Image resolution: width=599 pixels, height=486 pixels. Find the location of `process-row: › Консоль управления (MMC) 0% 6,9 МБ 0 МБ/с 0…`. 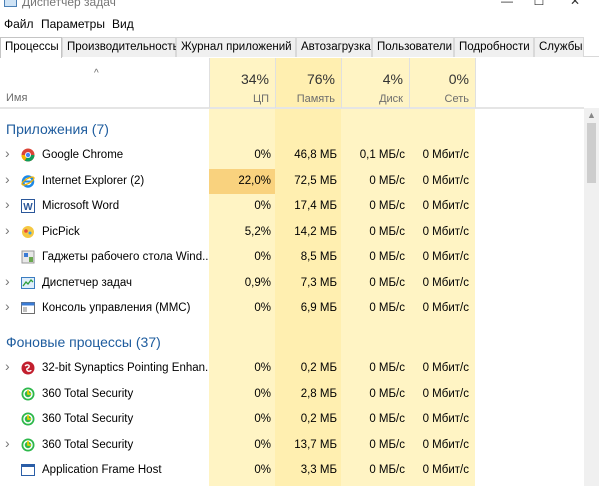

process-row: › Консоль управления (MMC) 0% 6,9 МБ 0 МБ/с 0… is located at coordinates (292, 308).